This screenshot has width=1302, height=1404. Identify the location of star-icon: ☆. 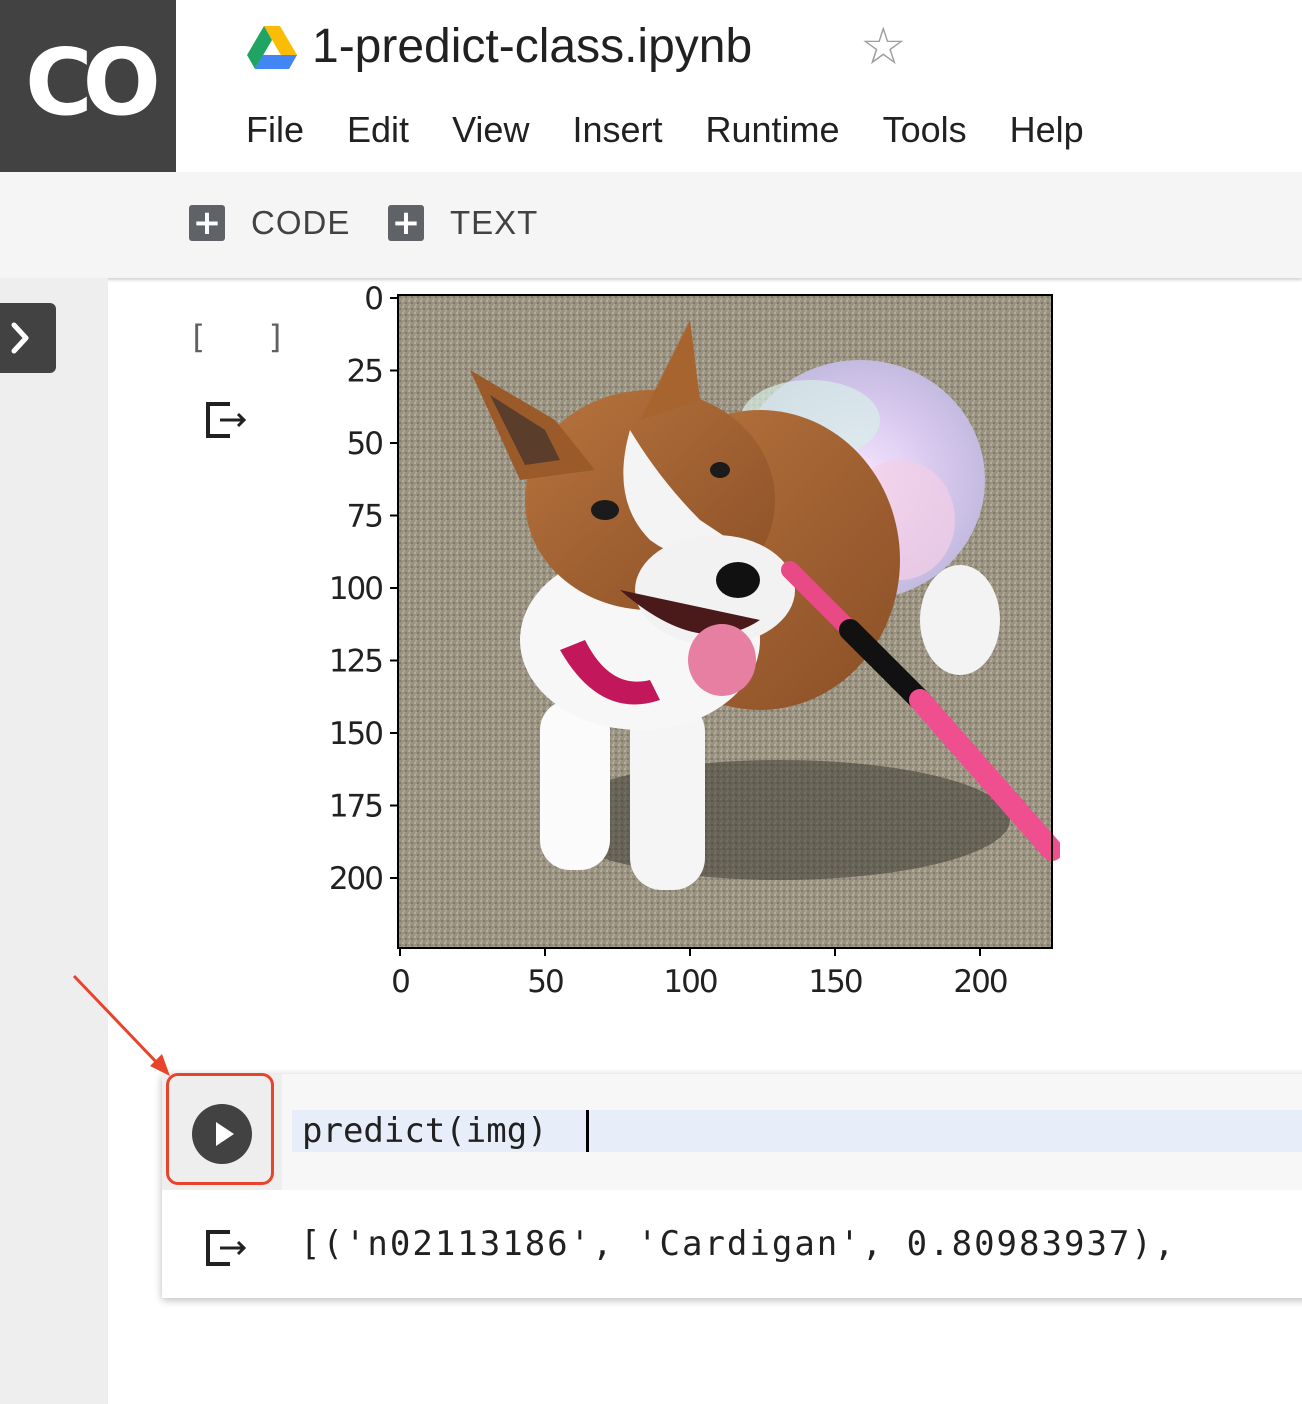
(883, 47).